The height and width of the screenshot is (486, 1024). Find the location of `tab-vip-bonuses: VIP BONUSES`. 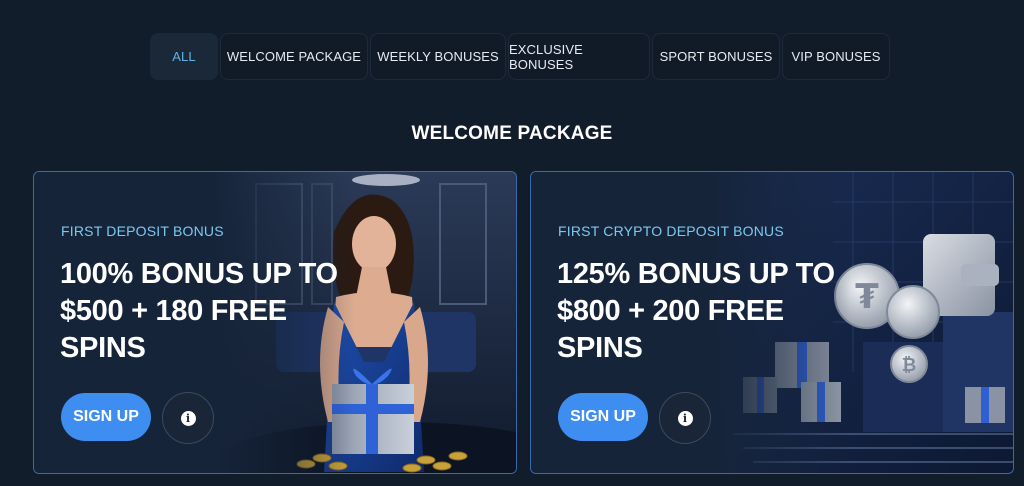

tab-vip-bonuses: VIP BONUSES is located at coordinates (836, 56).